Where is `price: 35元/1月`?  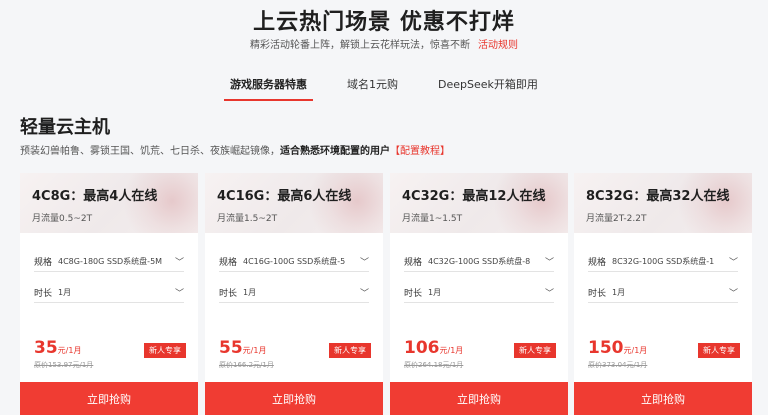 price: 35元/1月 is located at coordinates (57, 348).